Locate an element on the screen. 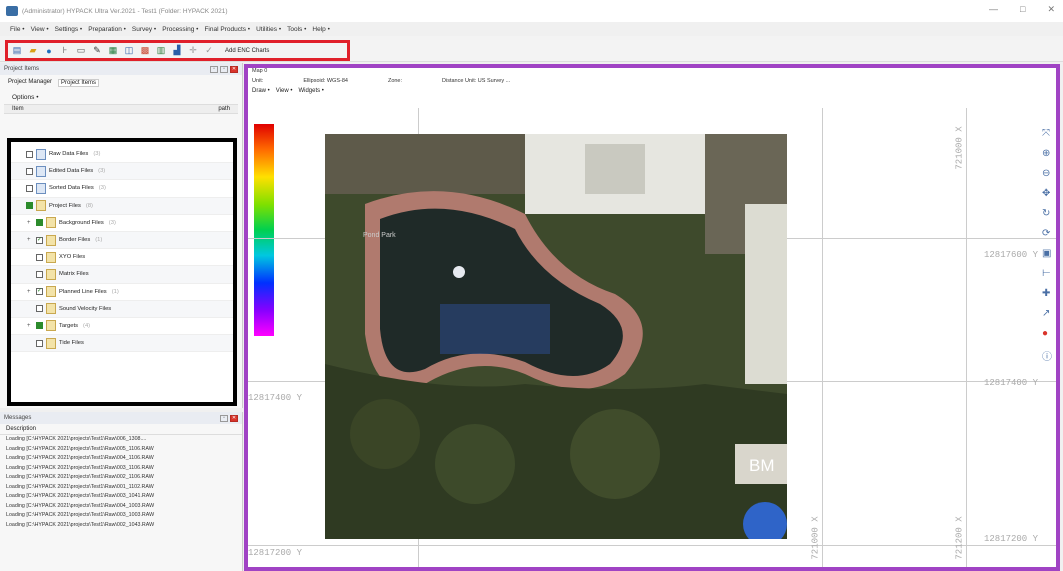 This screenshot has height=571, width=1063. chart-tool-icon: ▦ is located at coordinates (113, 51).